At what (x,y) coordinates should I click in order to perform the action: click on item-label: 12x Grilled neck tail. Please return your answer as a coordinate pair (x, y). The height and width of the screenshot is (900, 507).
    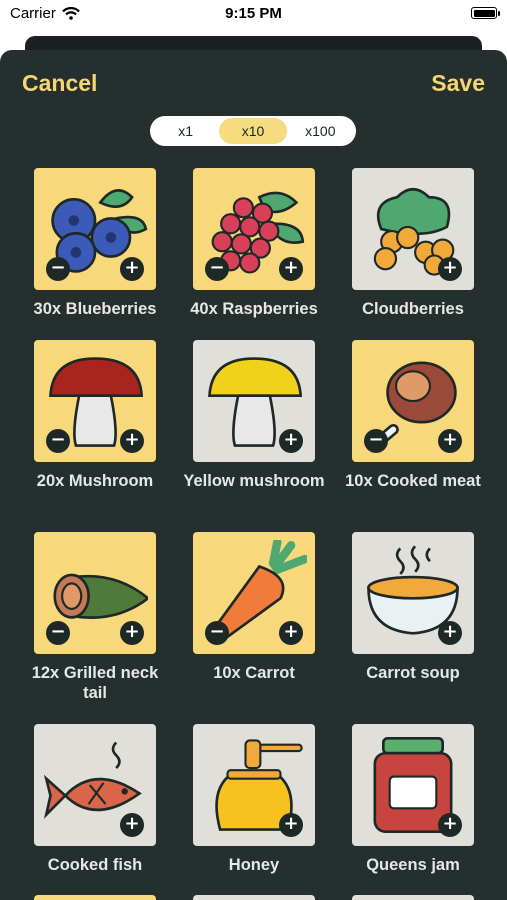
    Looking at the image, I should click on (95, 683).